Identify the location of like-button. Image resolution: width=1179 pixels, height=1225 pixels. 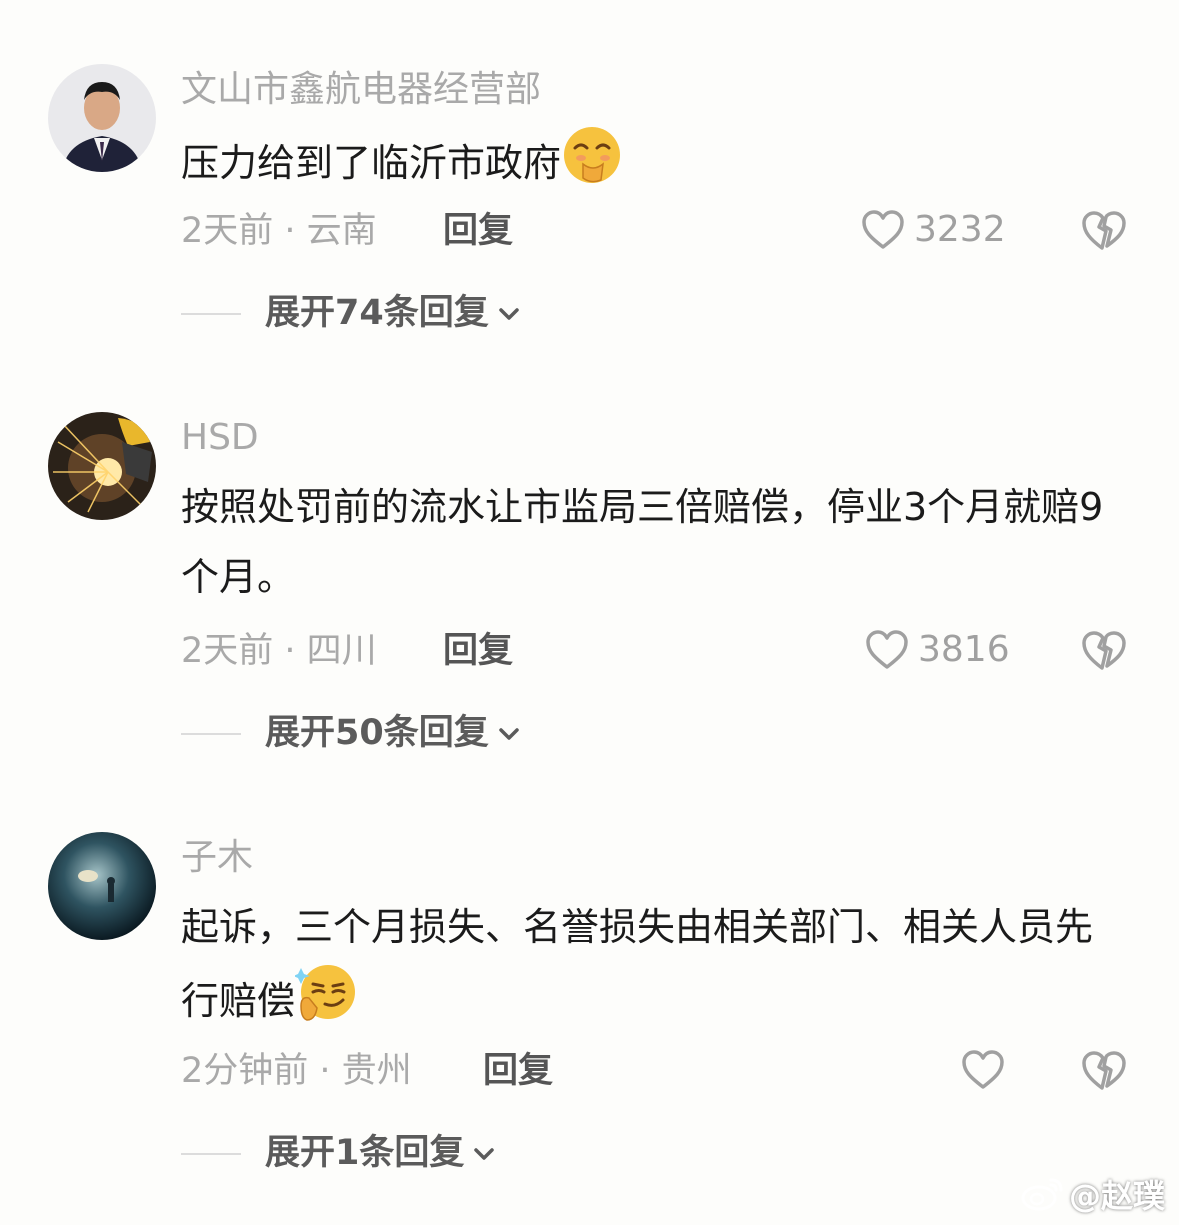
(983, 1070).